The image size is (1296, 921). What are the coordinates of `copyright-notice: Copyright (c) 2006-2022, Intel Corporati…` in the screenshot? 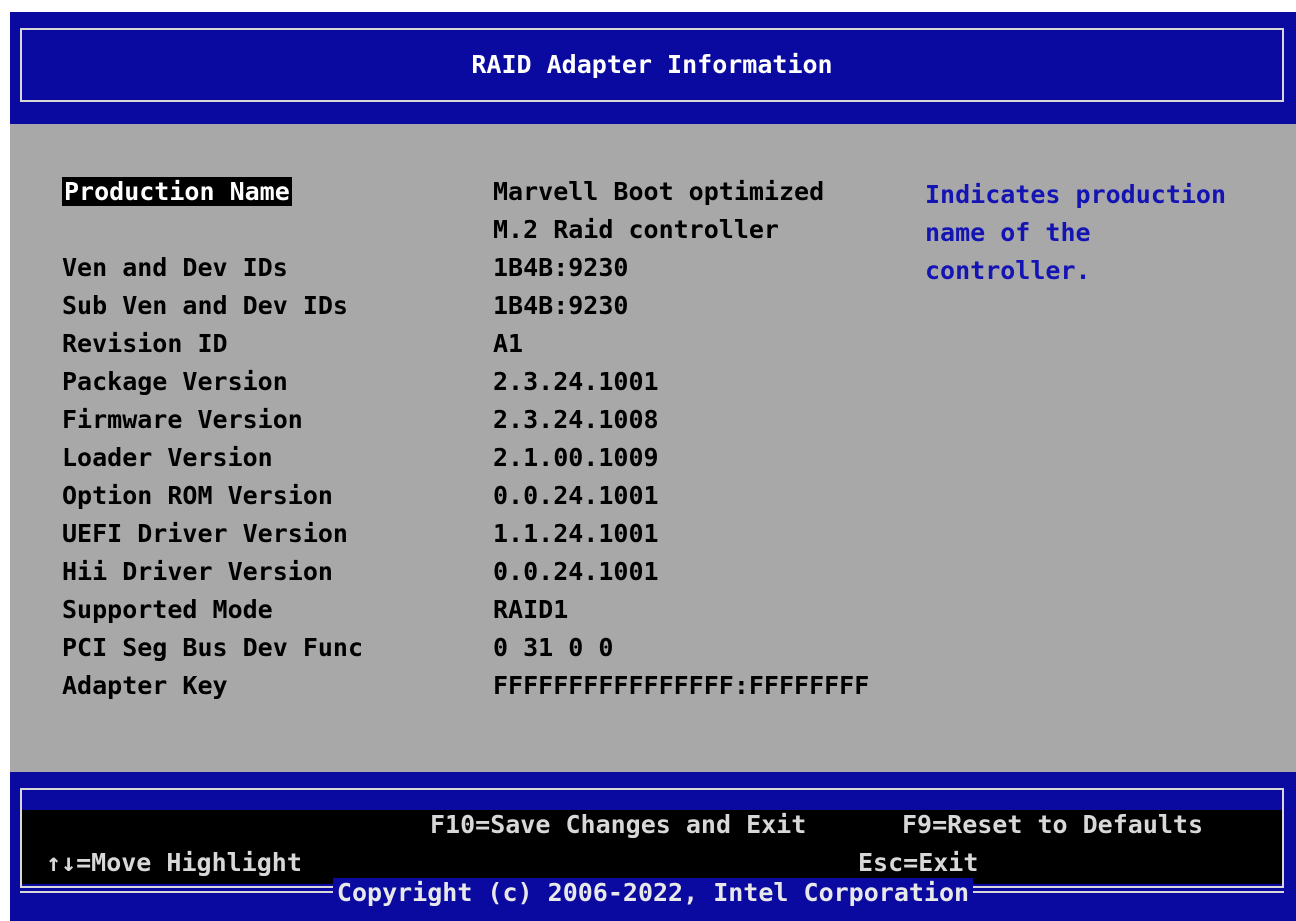 It's located at (653, 893).